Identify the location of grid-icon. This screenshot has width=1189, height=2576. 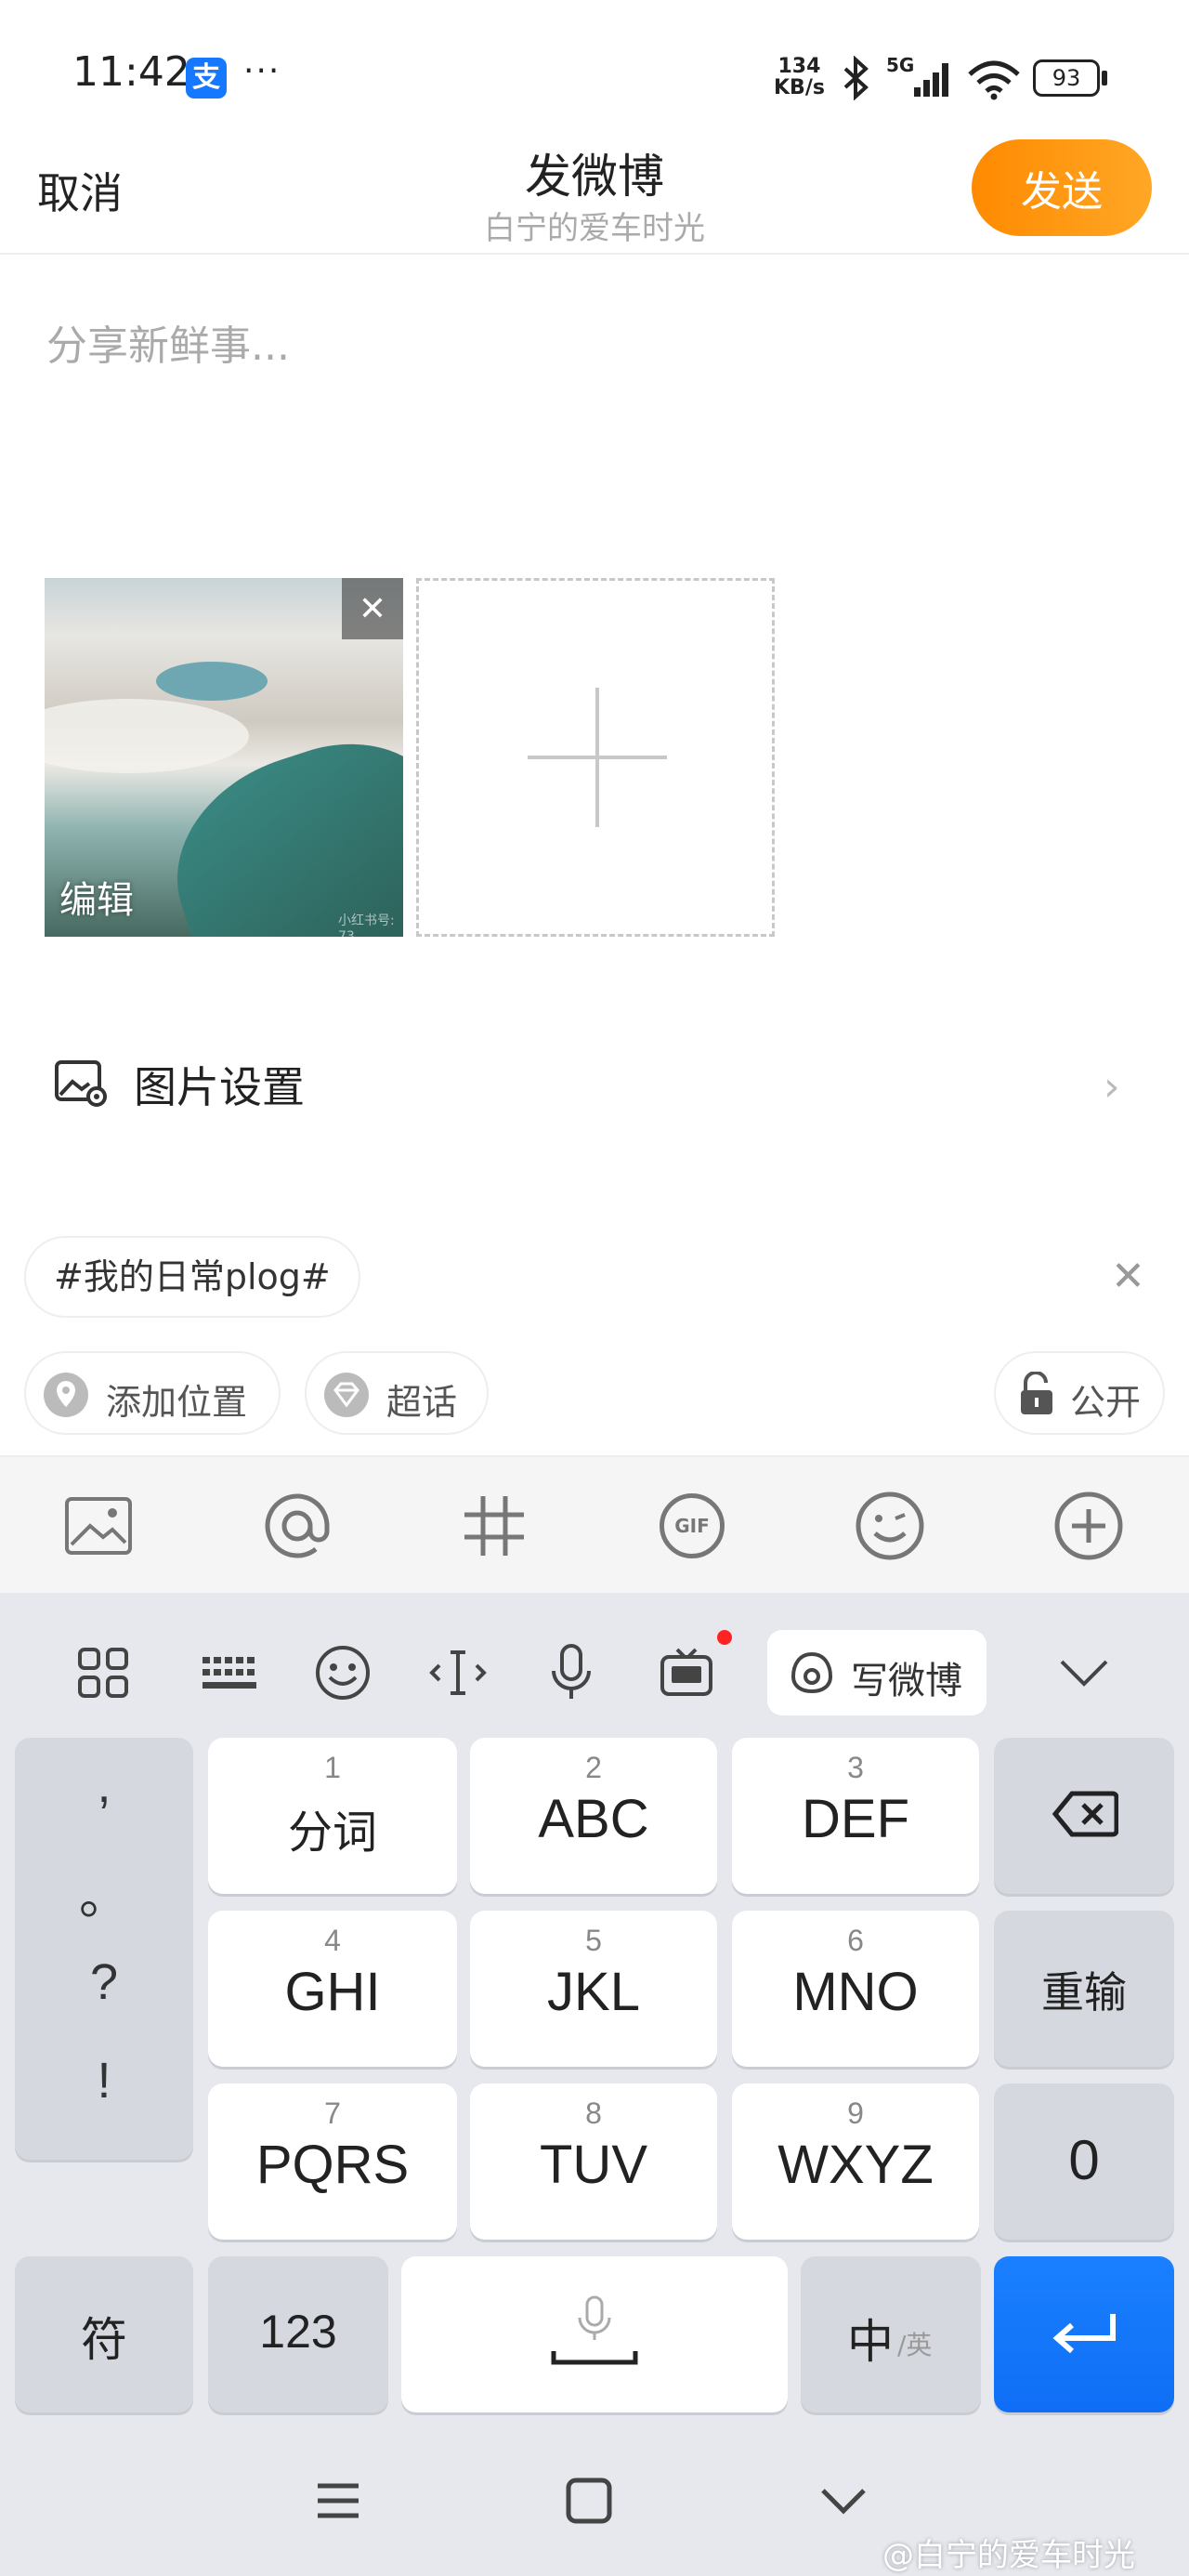
(103, 1673).